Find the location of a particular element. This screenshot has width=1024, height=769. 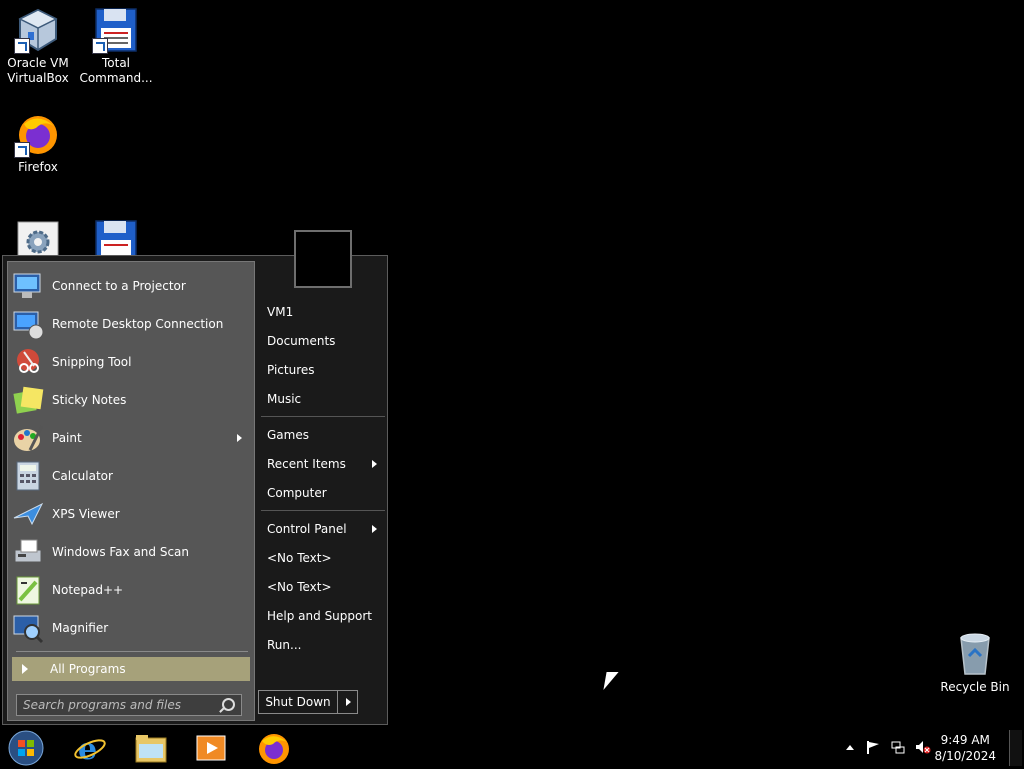

taskbar-media-player is located at coordinates (211, 748).